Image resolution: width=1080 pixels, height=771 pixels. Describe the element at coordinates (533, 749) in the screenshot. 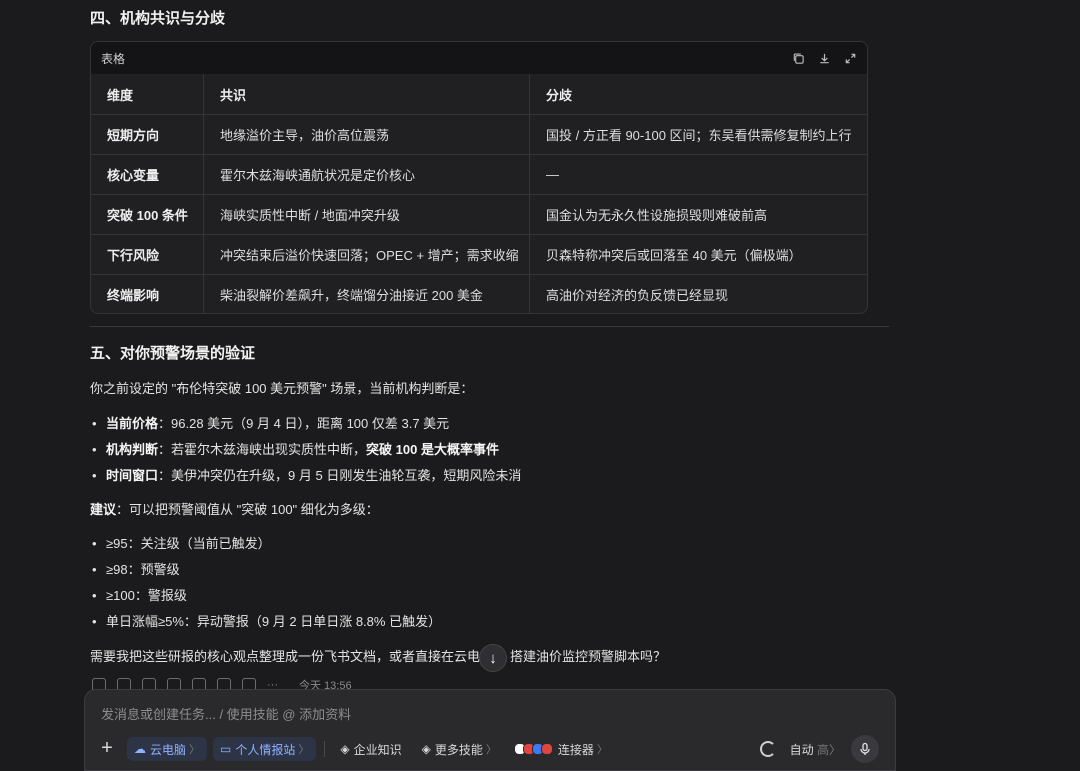

I see `connector-badges-icon` at that location.